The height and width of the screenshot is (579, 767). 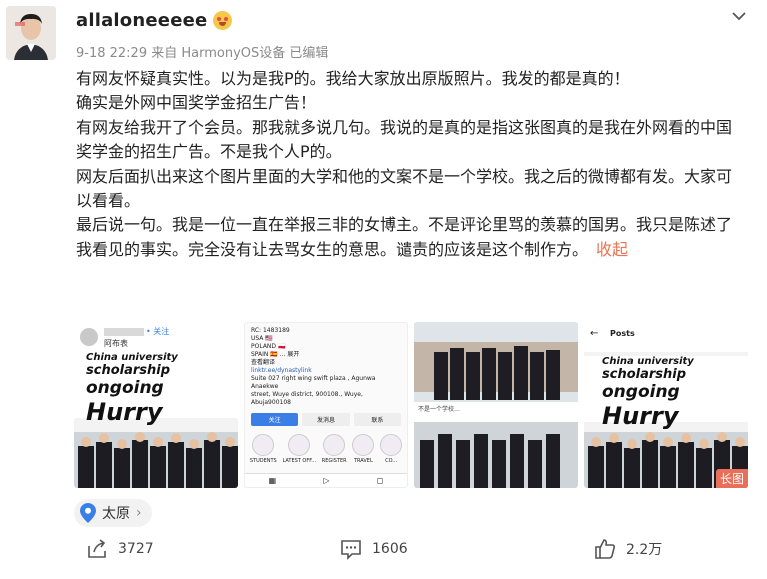 I want to click on long-image-badge: 长图, so click(x=731, y=478).